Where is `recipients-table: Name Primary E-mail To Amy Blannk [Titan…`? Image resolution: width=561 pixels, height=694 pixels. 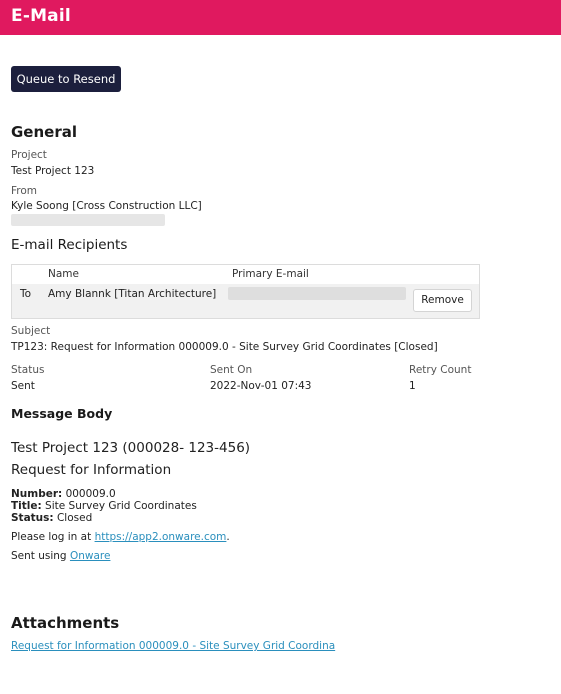
recipients-table: Name Primary E-mail To Amy Blannk [Titan… is located at coordinates (245, 291).